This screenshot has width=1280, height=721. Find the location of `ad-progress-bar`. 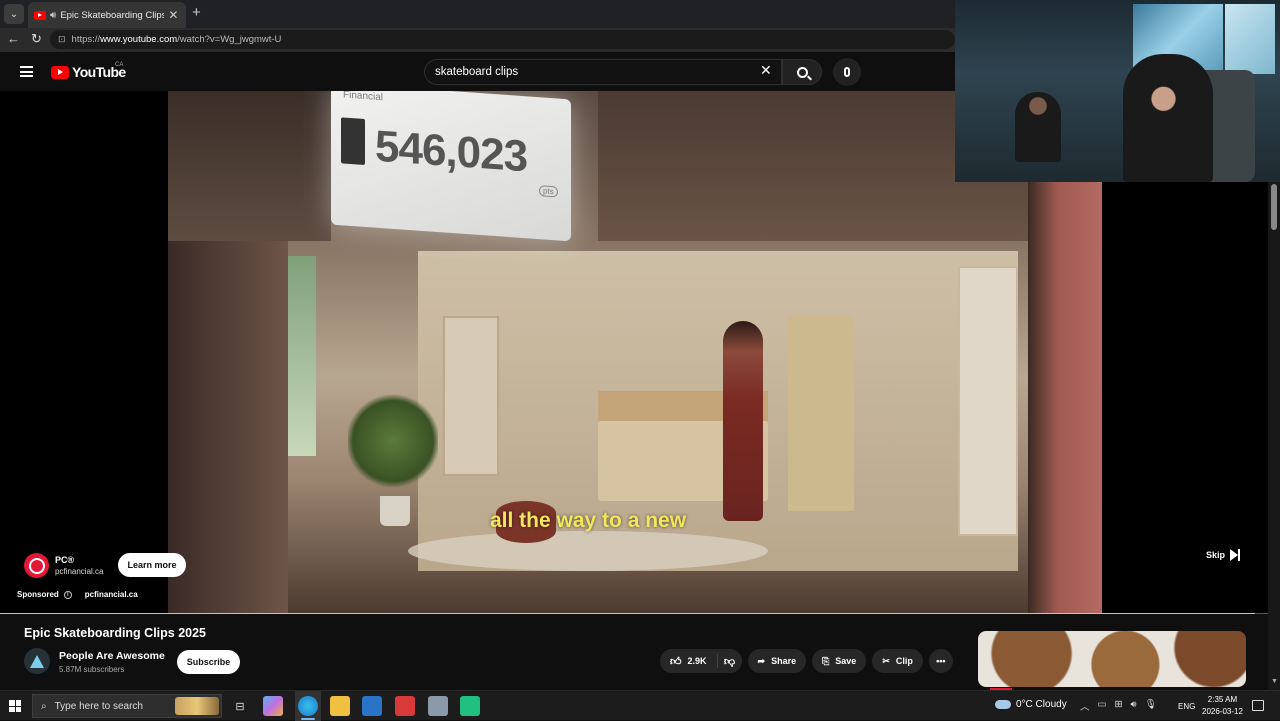

ad-progress-bar is located at coordinates (634, 613).